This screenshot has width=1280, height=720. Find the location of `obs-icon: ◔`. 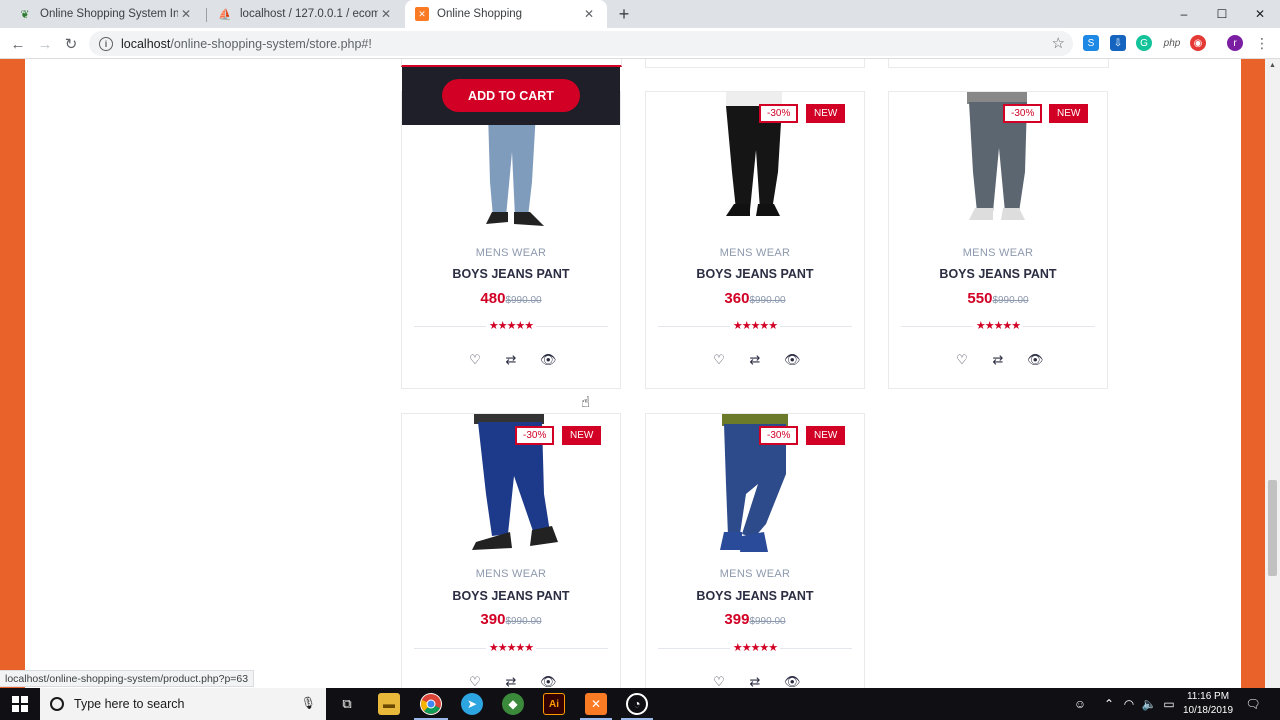

obs-icon: ◔ is located at coordinates (637, 704).